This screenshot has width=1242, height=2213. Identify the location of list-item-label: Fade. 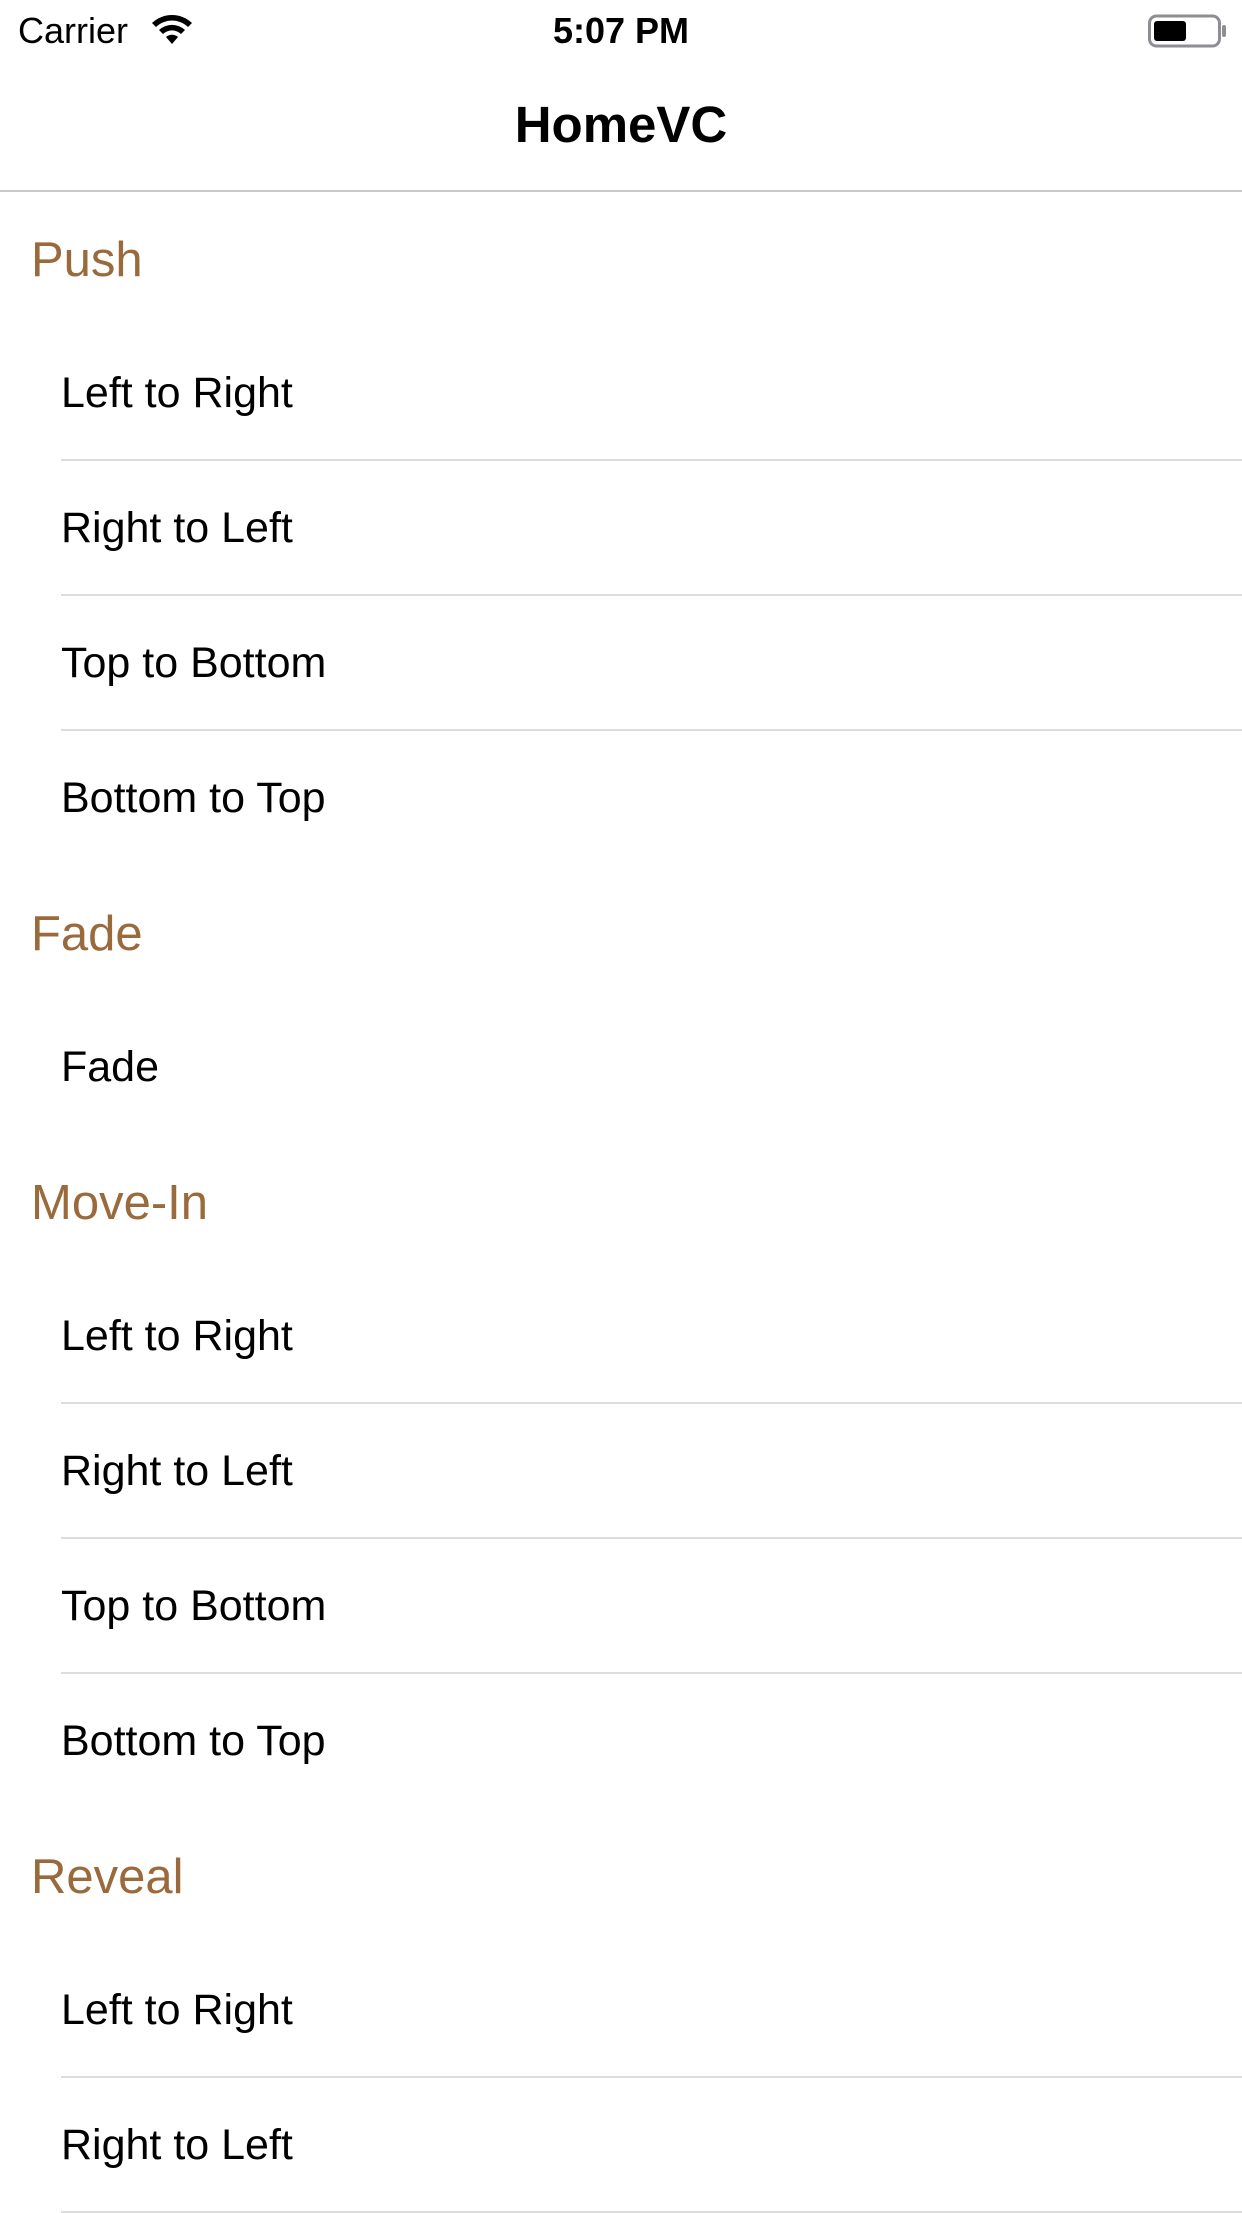
(110, 1067).